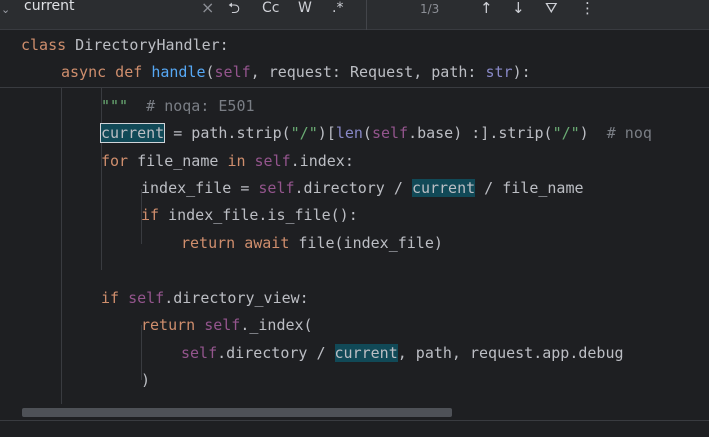 The width and height of the screenshot is (709, 437). I want to click on sticky-line-class: class DirectoryHandler:, so click(125, 45).